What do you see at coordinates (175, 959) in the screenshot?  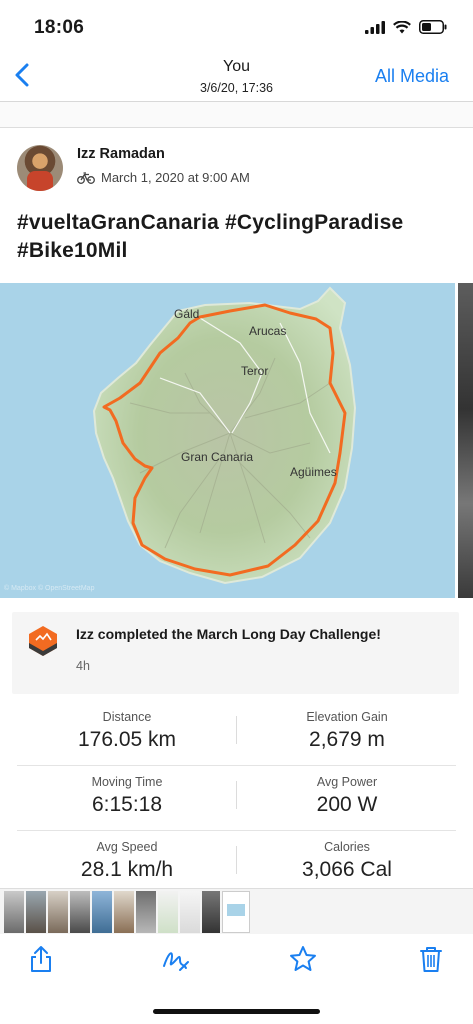 I see `markup-icon` at bounding box center [175, 959].